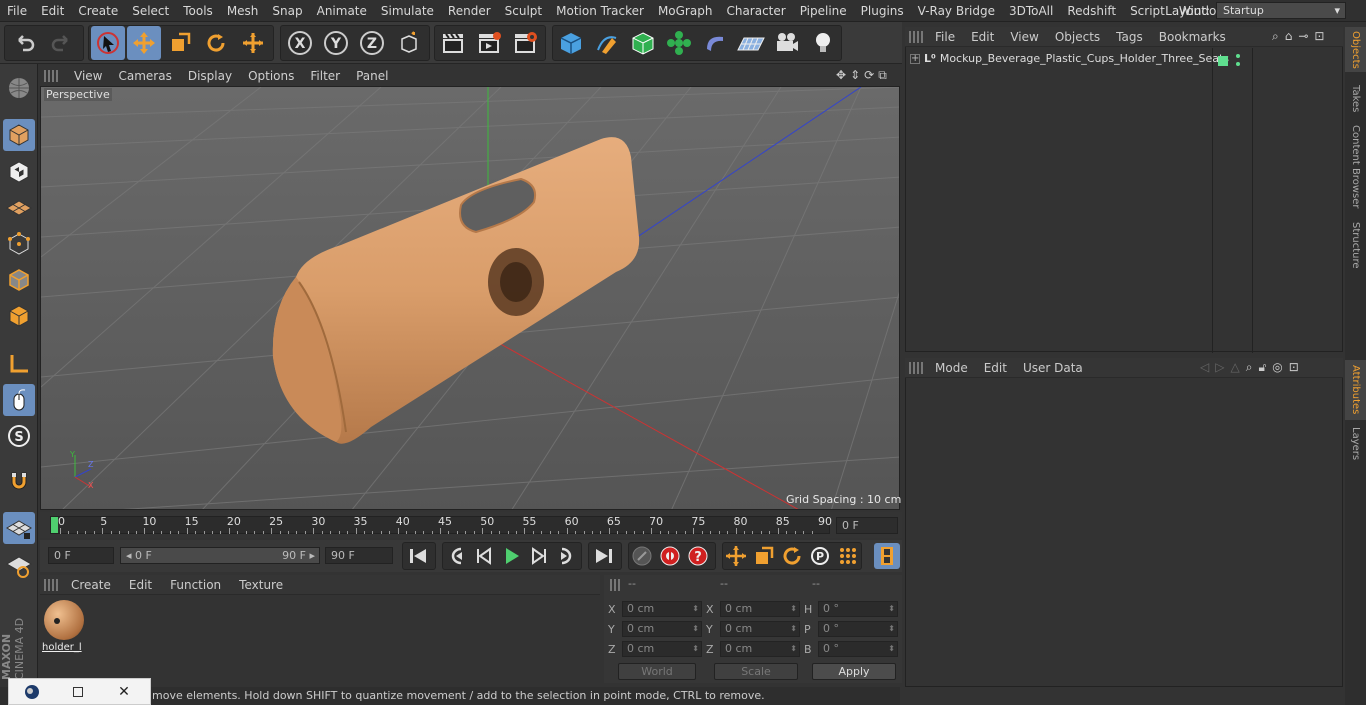 The height and width of the screenshot is (705, 1366). Describe the element at coordinates (64, 627) in the screenshot. I see `material-slot: holder_l` at that location.